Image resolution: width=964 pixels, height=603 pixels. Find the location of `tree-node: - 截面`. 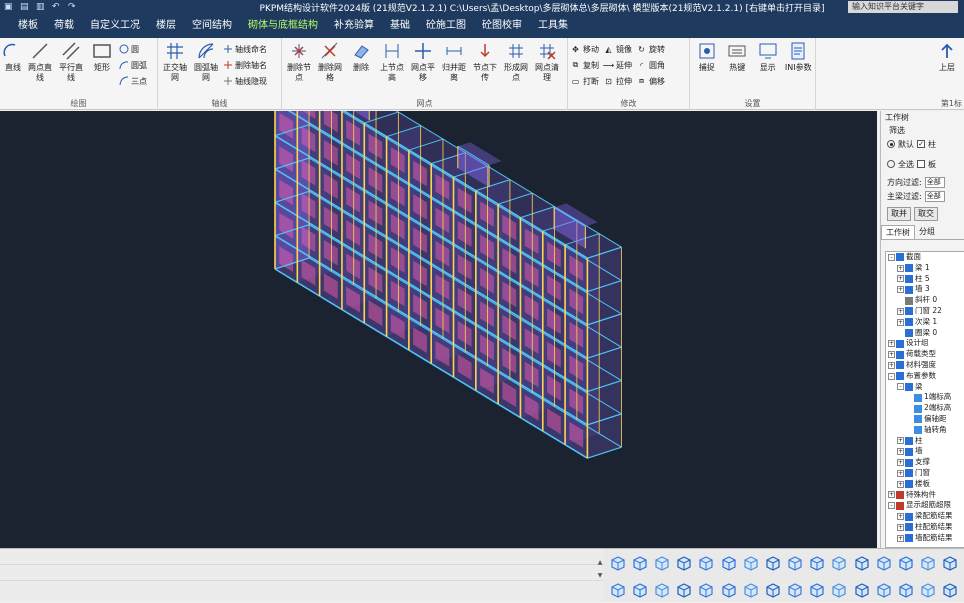

tree-node: - 截面 is located at coordinates (925, 257).